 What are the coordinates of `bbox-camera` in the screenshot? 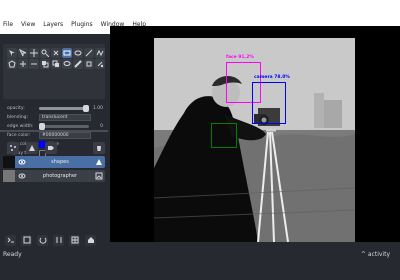 It's located at (269, 103).